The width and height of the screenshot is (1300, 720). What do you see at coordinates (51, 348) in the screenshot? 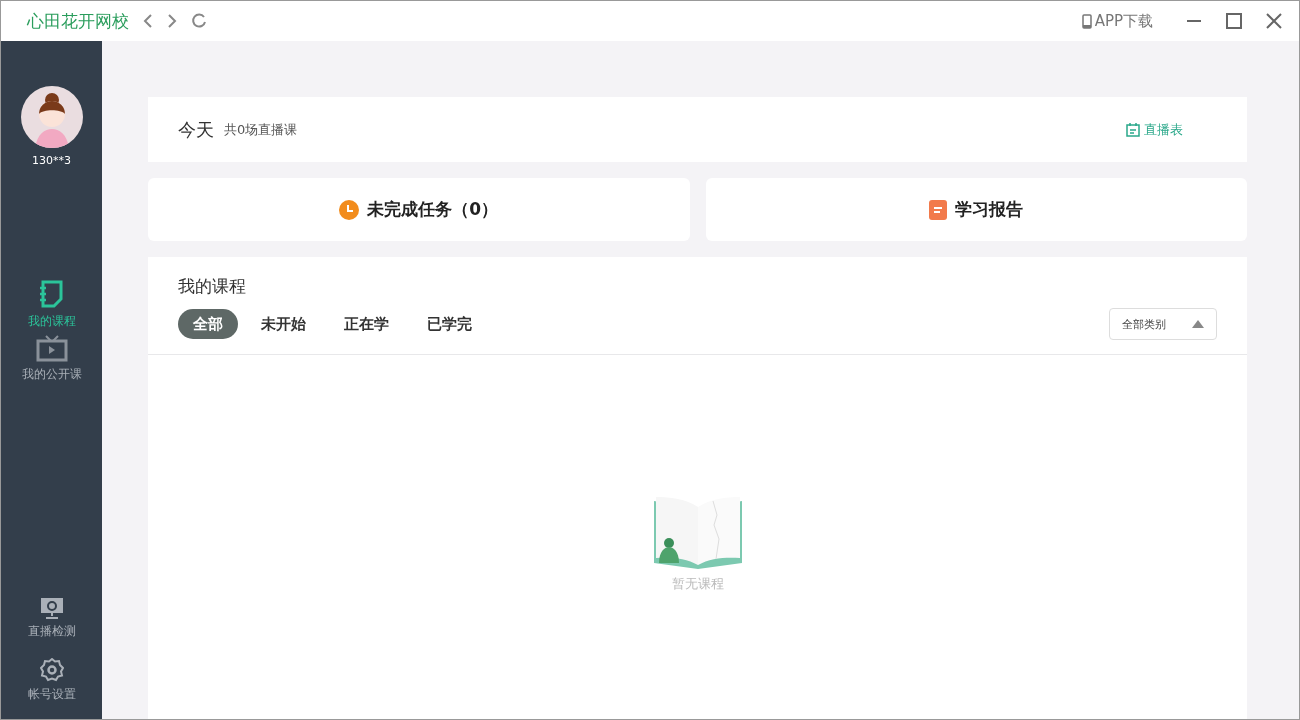
I see `tv-icon` at bounding box center [51, 348].